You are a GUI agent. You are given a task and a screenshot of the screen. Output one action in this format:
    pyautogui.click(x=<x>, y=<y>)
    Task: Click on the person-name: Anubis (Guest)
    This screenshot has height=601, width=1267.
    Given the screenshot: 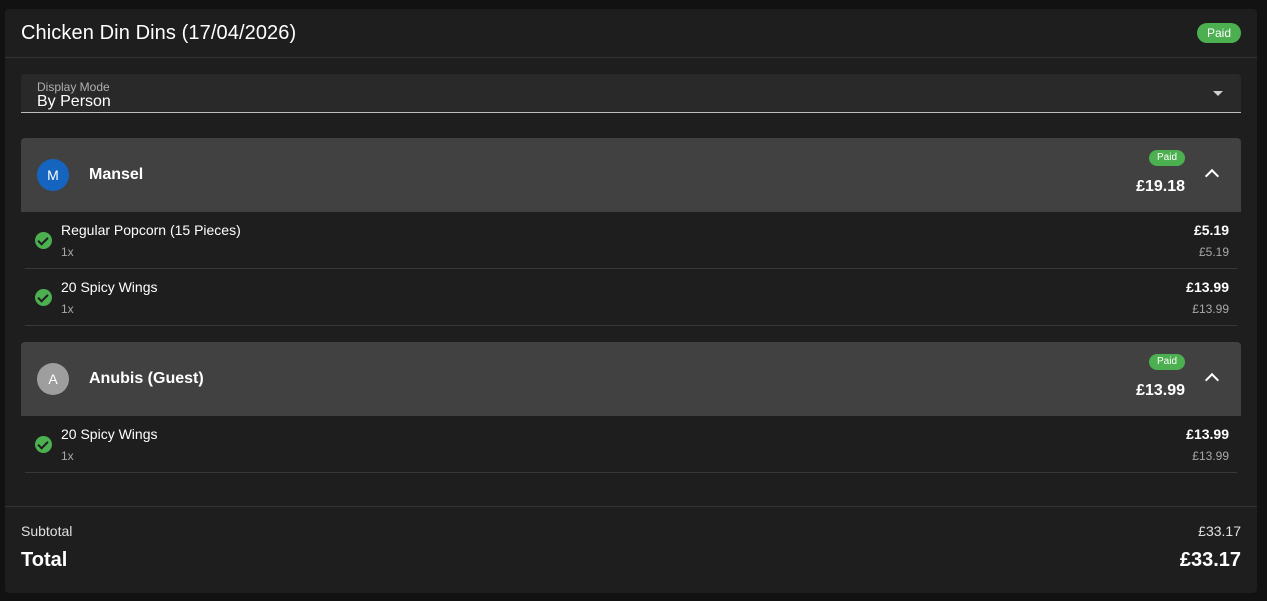 What is the action you would take?
    pyautogui.click(x=146, y=378)
    